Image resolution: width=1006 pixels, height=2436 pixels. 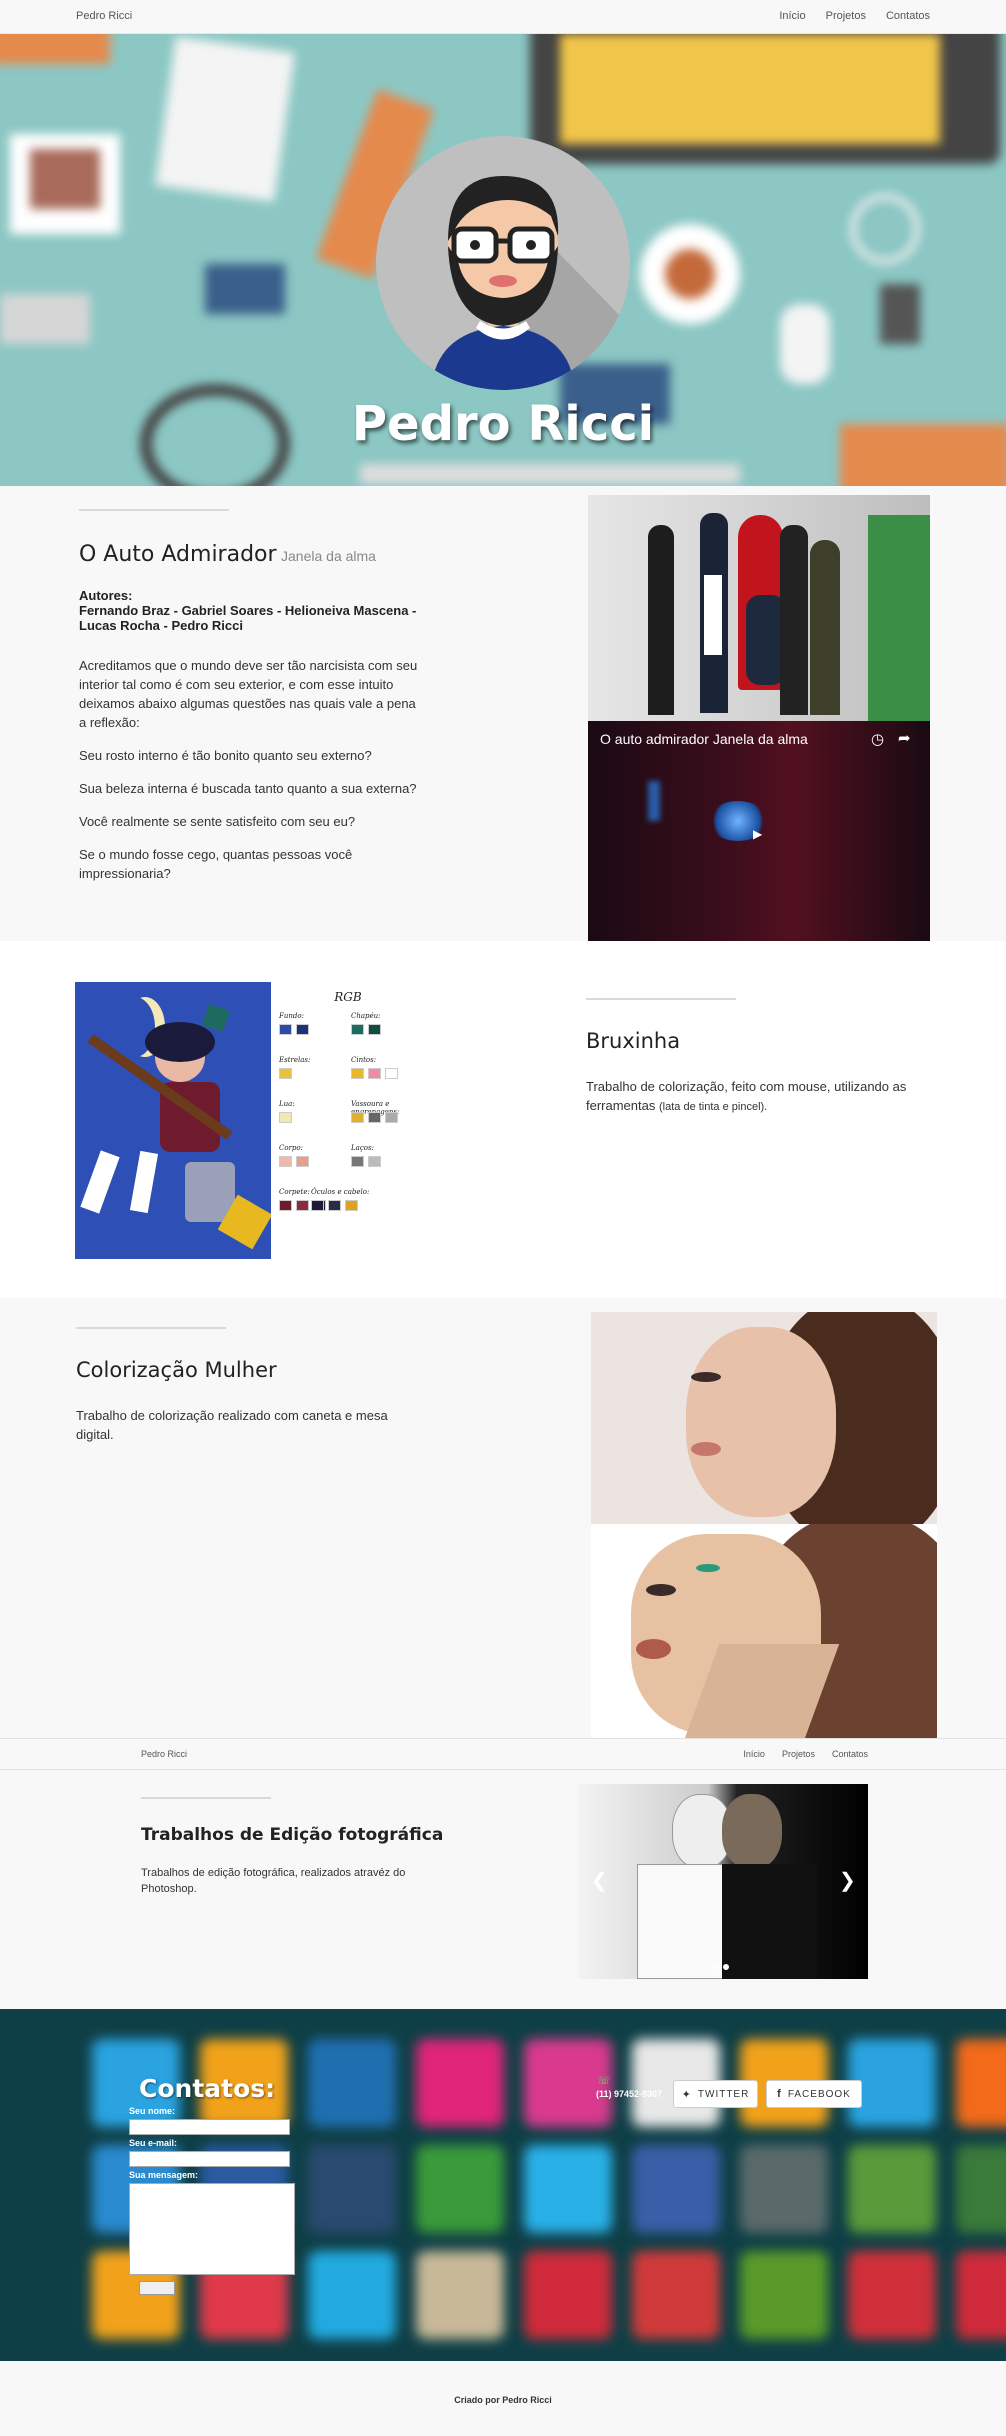 I want to click on twitter-button: ✦ TWITTER, so click(x=715, y=2094).